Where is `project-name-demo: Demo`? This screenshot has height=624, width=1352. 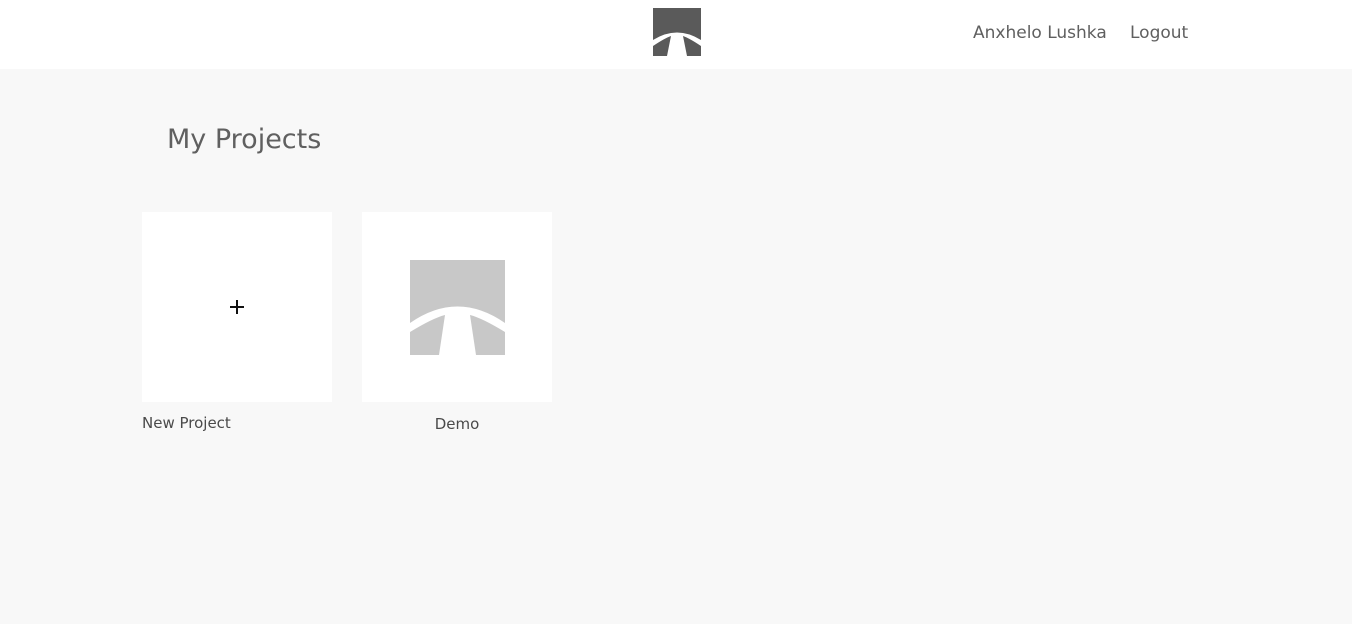
project-name-demo: Demo is located at coordinates (457, 424).